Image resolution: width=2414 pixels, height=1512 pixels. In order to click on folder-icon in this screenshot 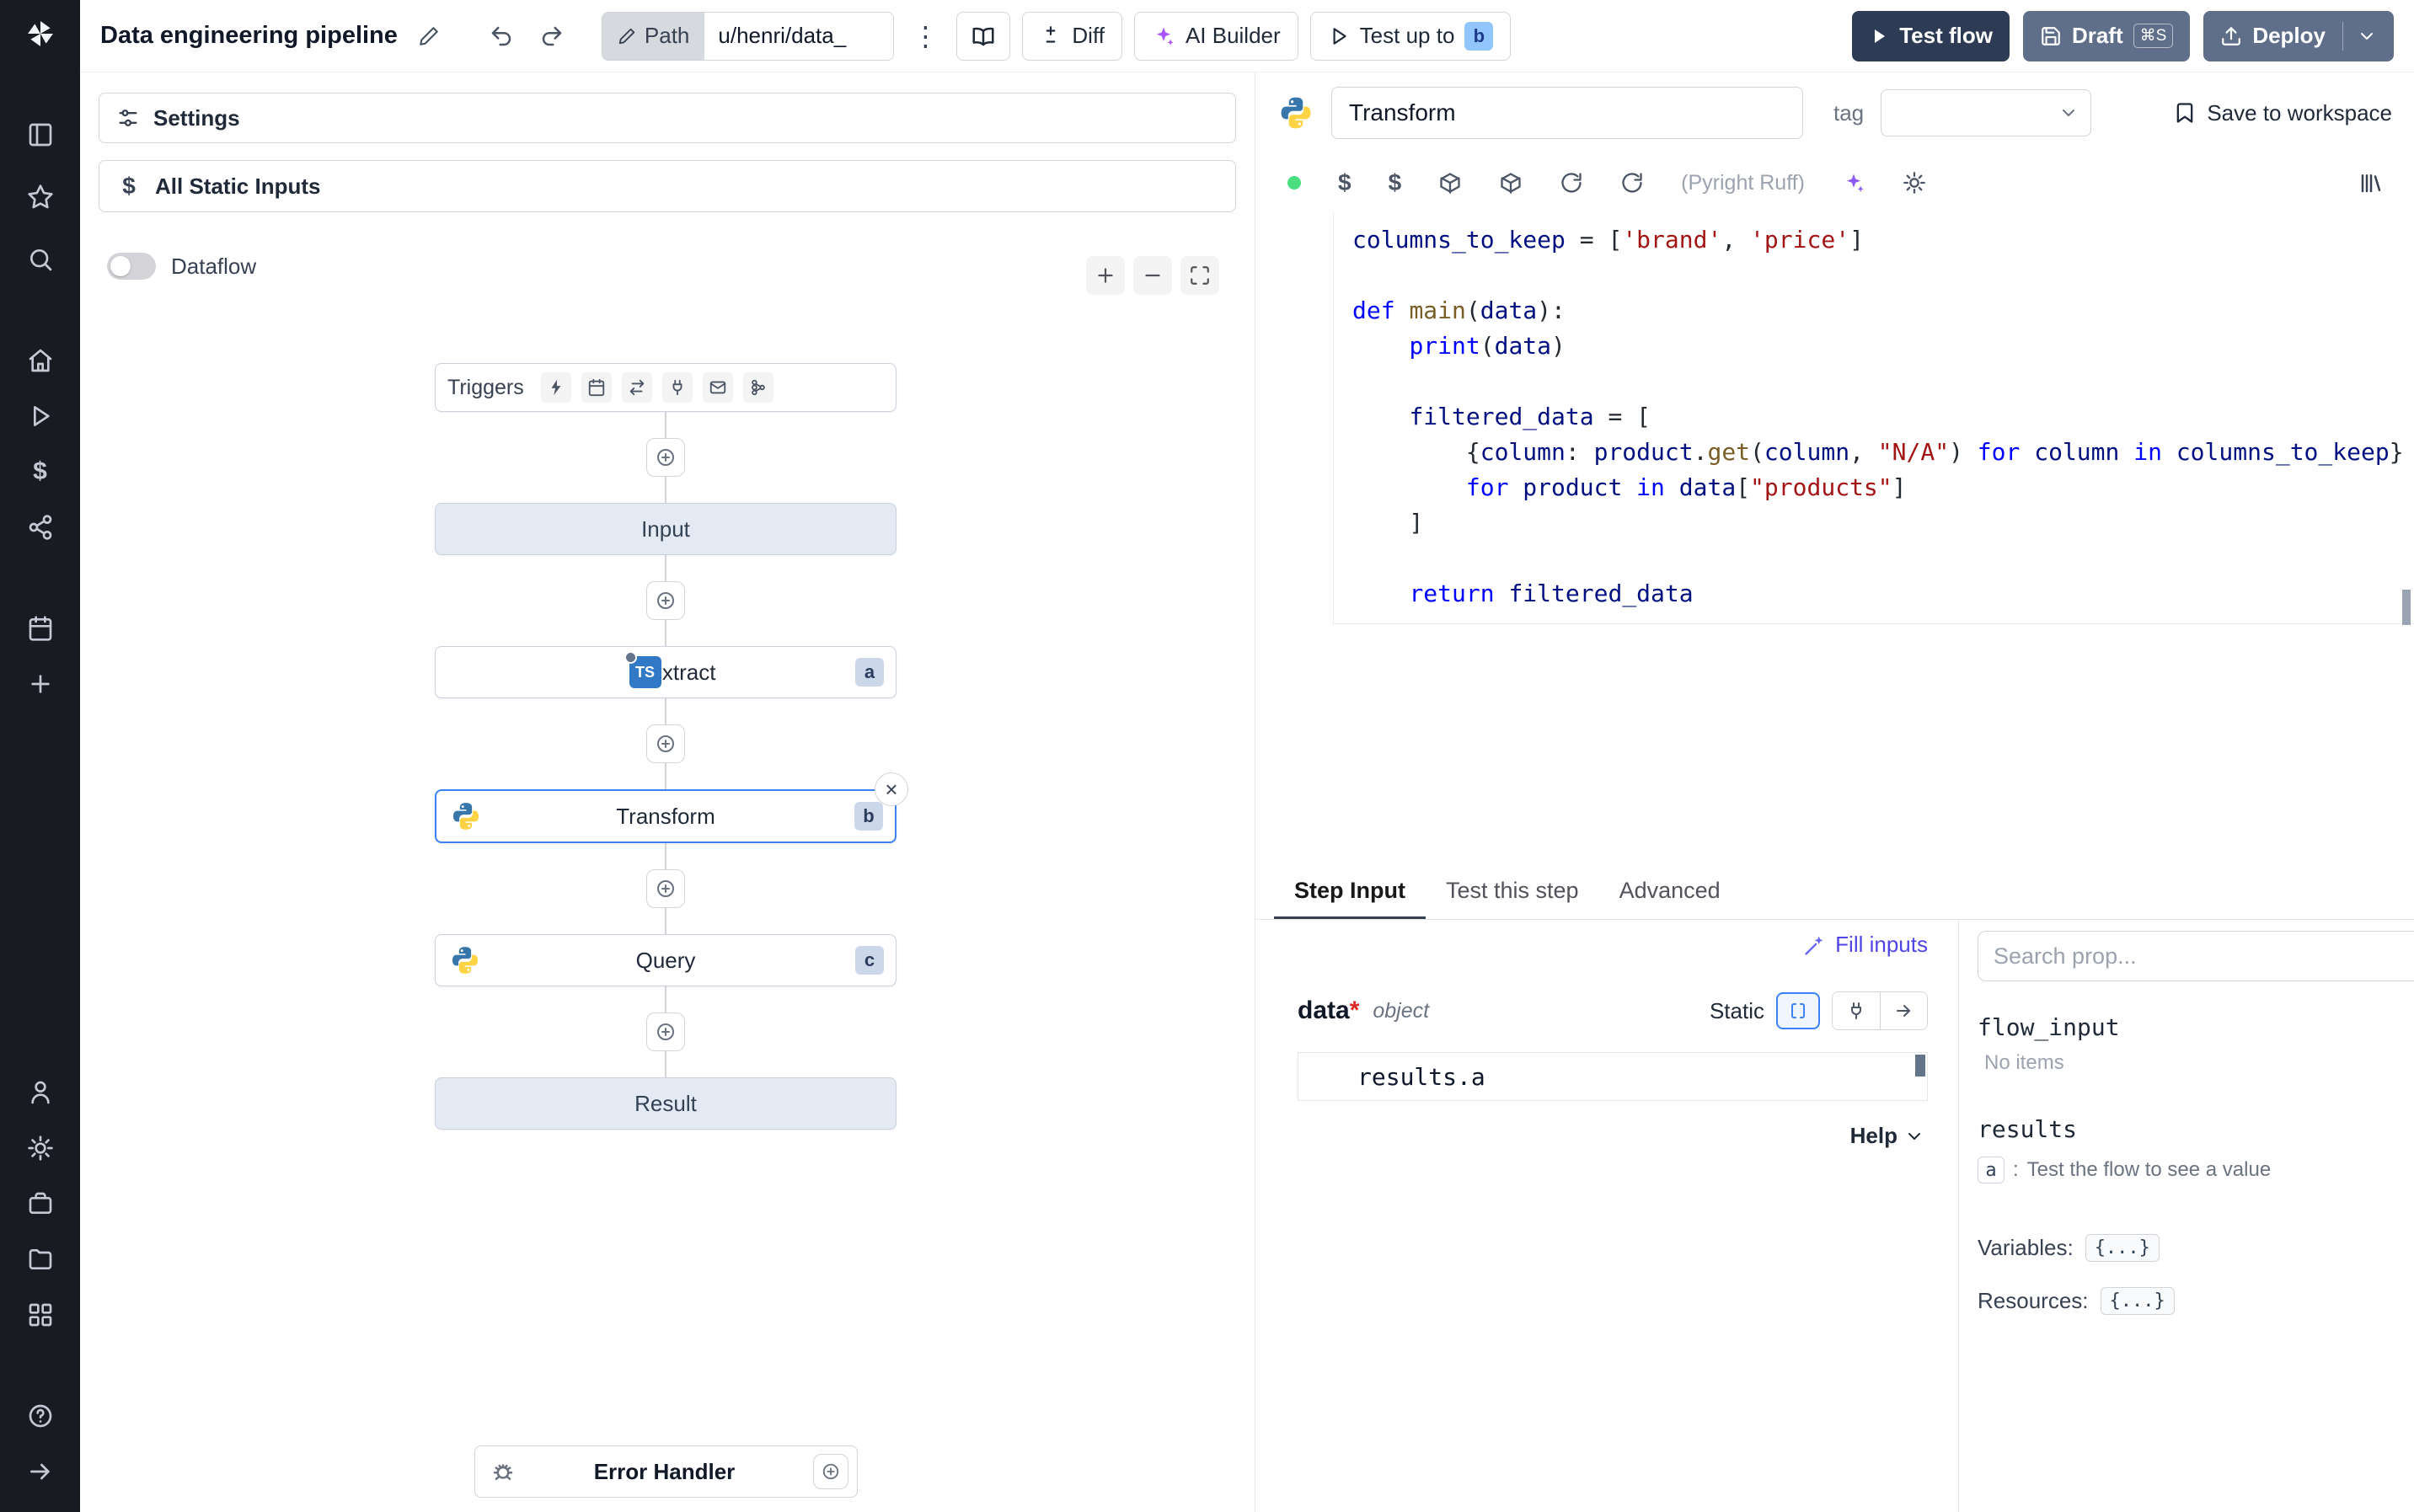, I will do `click(40, 1259)`.